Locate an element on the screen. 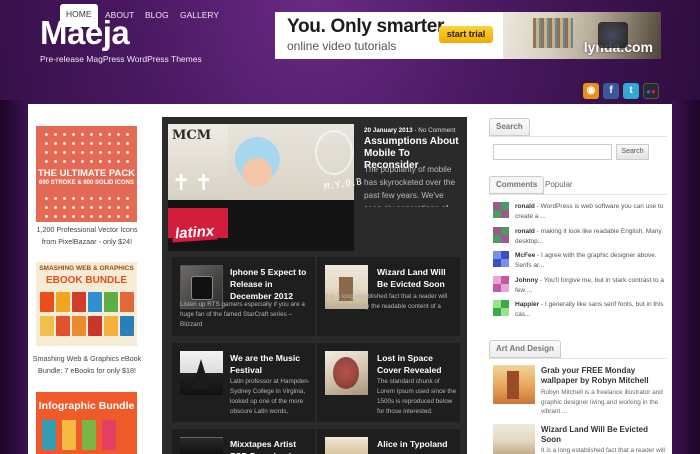 The height and width of the screenshot is (454, 700). site-tagline: Pre-release MagPress WordPress Themes is located at coordinates (121, 59).